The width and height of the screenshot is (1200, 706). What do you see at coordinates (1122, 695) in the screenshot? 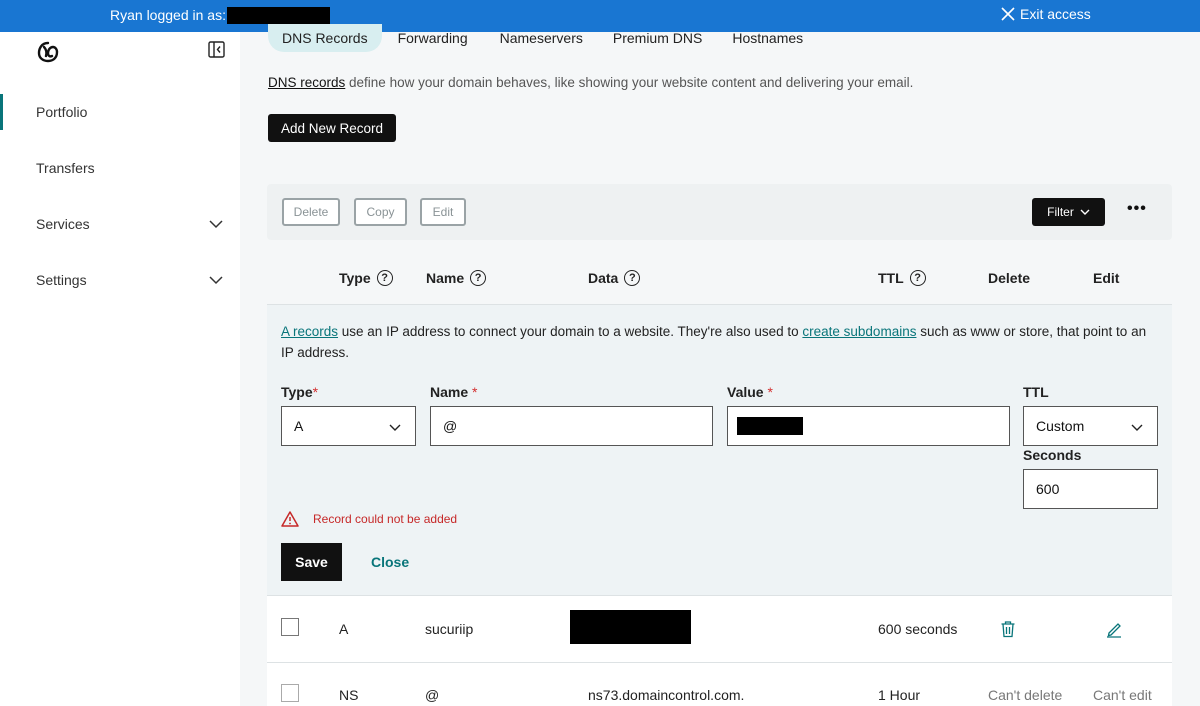
I see `row-edit-status: Can't edit` at bounding box center [1122, 695].